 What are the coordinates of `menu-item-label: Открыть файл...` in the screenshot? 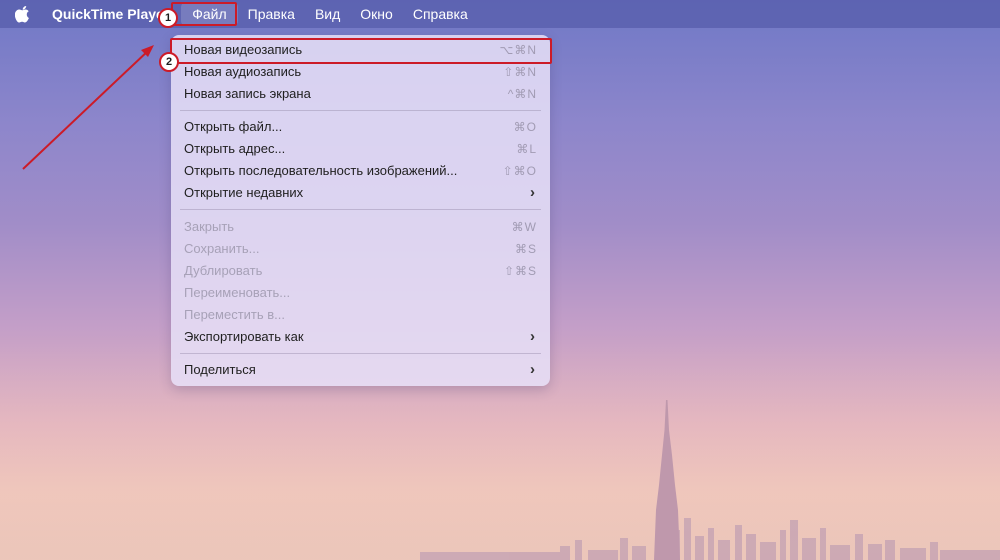 It's located at (233, 126).